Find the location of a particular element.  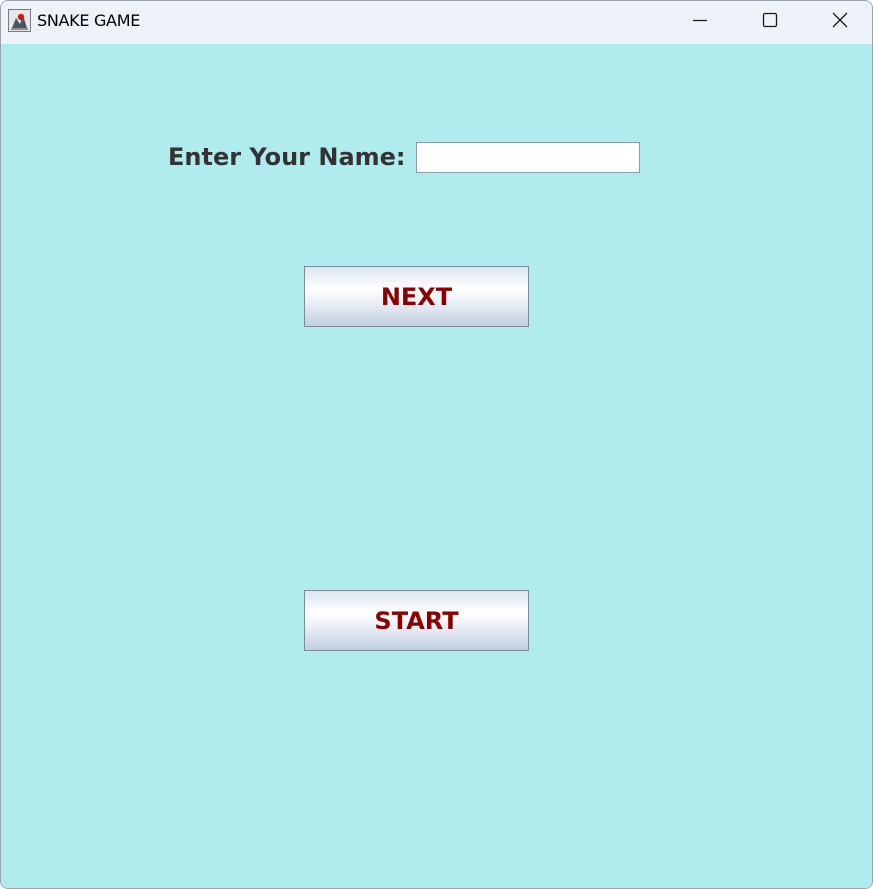

name-input is located at coordinates (528, 157).